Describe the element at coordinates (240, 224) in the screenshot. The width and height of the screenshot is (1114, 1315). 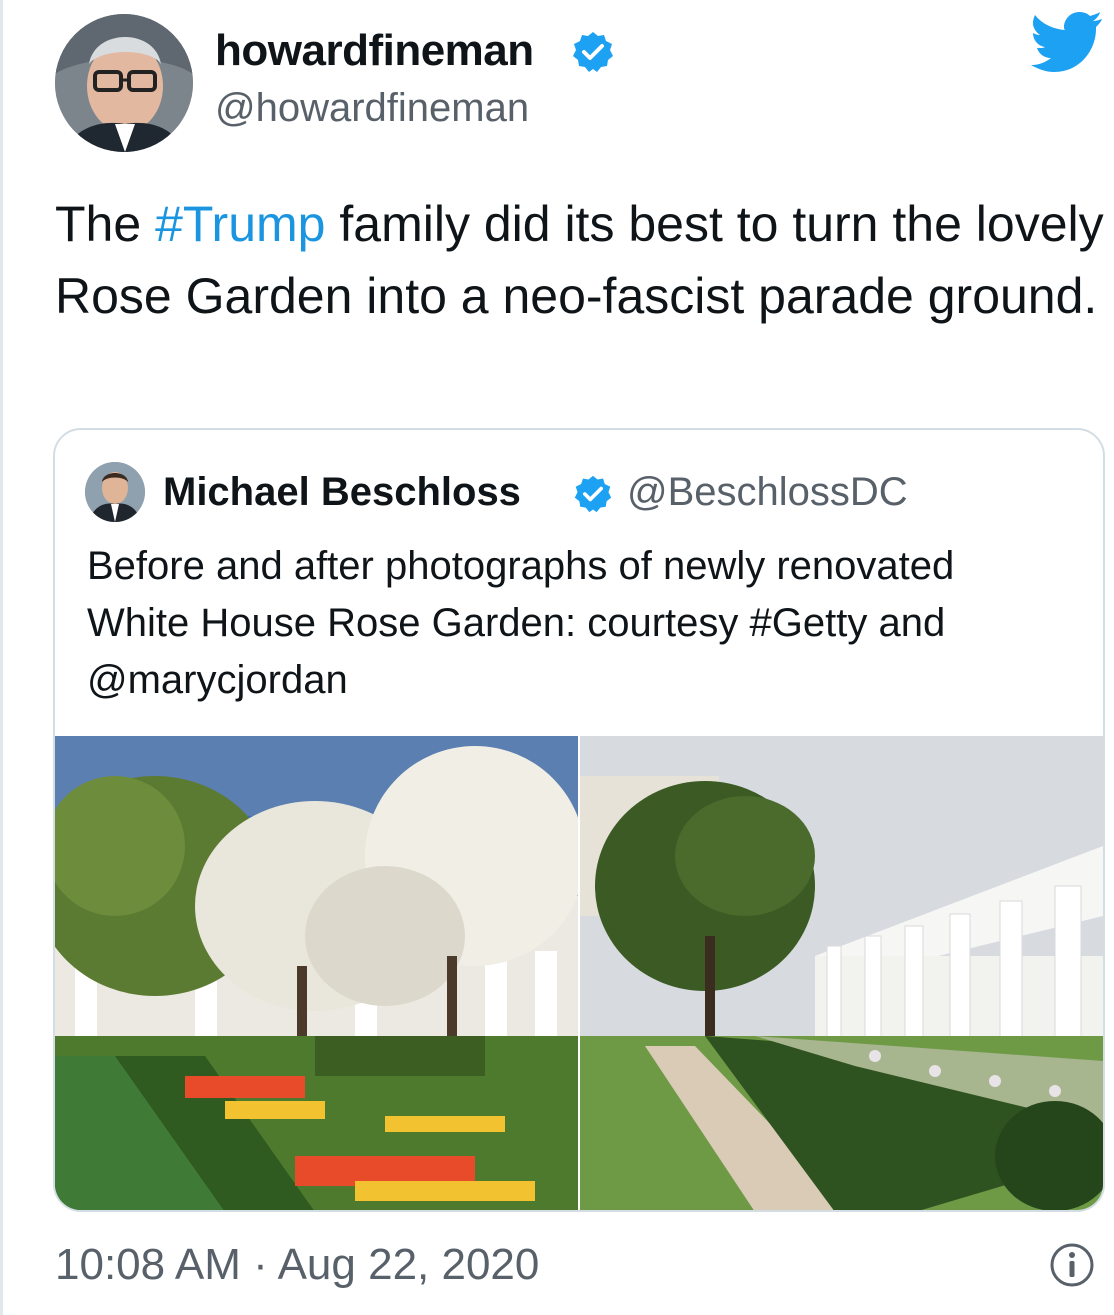
I see `hashtag-link: #Trump` at that location.